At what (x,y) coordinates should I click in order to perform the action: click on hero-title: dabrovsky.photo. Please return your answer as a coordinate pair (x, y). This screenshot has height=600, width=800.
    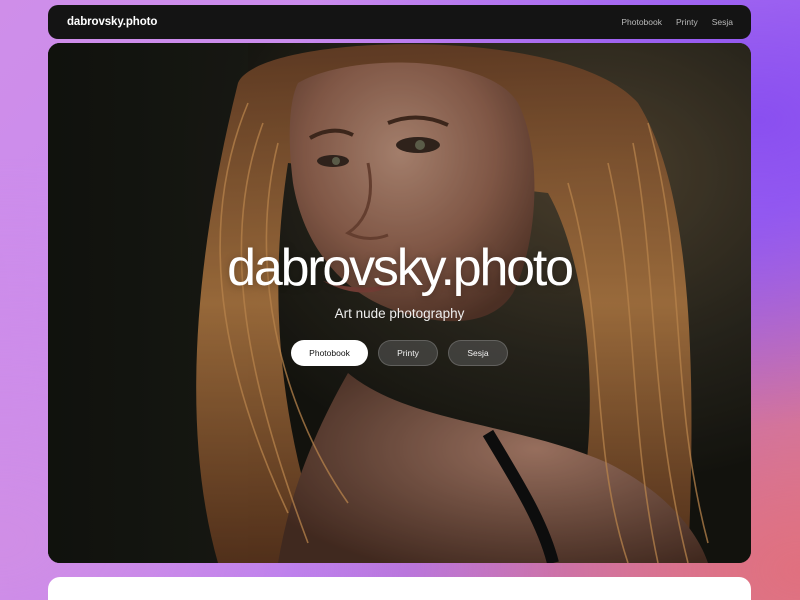
    Looking at the image, I should click on (400, 268).